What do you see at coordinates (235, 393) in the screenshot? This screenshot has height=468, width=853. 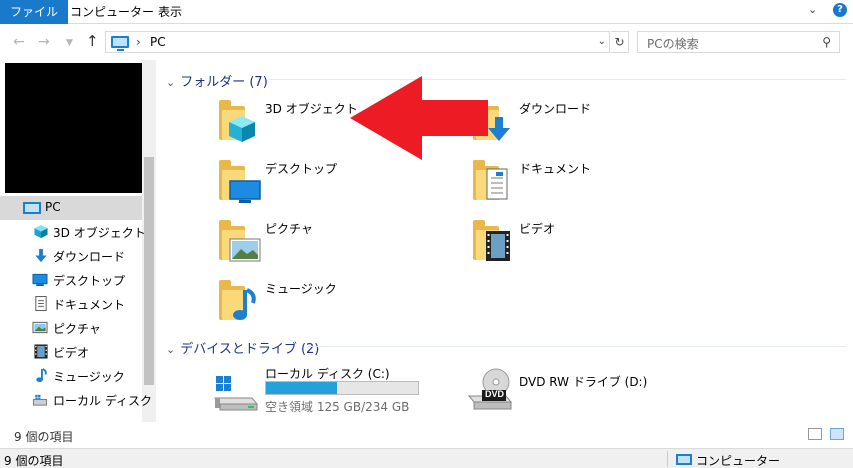 I see `windows-drive-icon` at bounding box center [235, 393].